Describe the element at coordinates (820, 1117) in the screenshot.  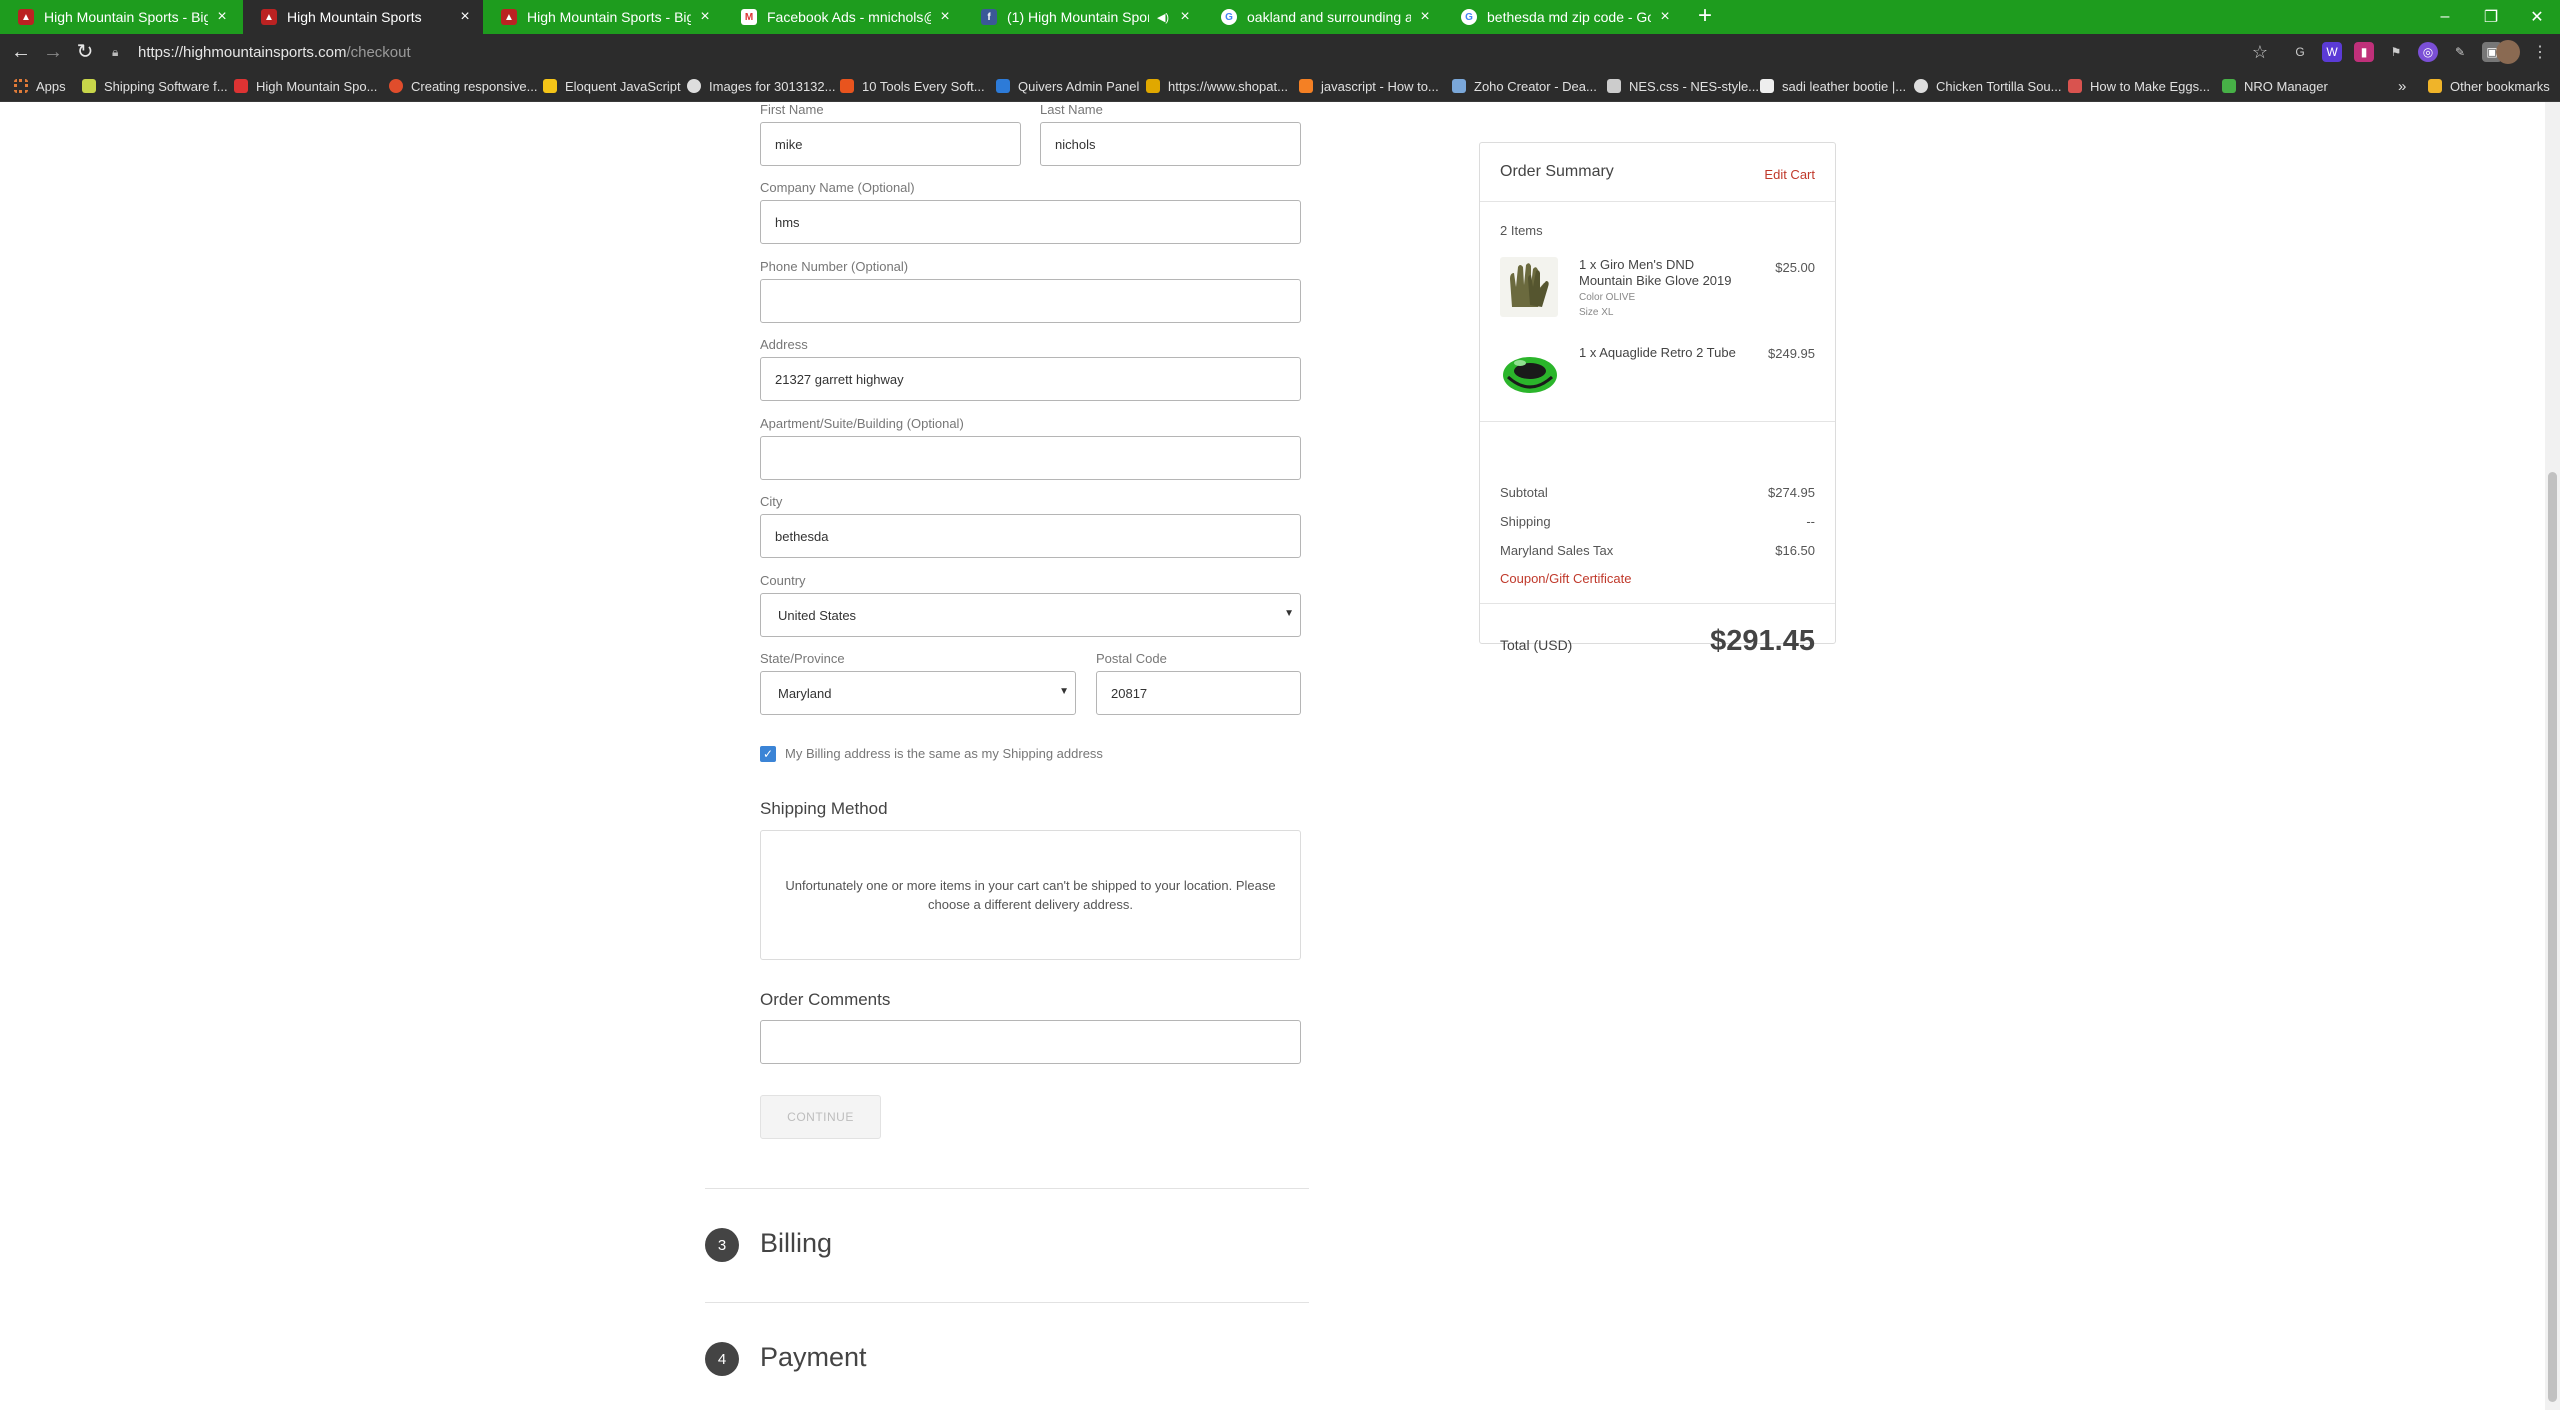
I see `continue-button: CONTINUE` at that location.